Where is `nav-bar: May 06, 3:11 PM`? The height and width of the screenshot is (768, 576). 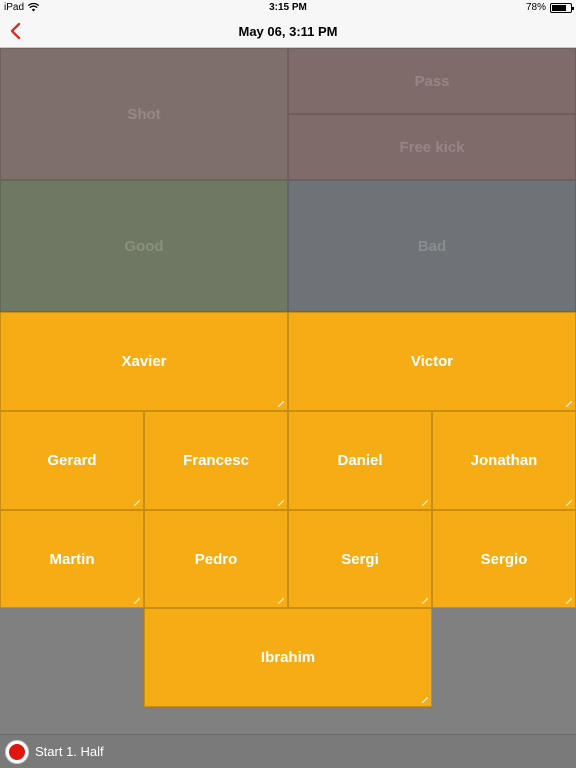
nav-bar: May 06, 3:11 PM is located at coordinates (288, 31).